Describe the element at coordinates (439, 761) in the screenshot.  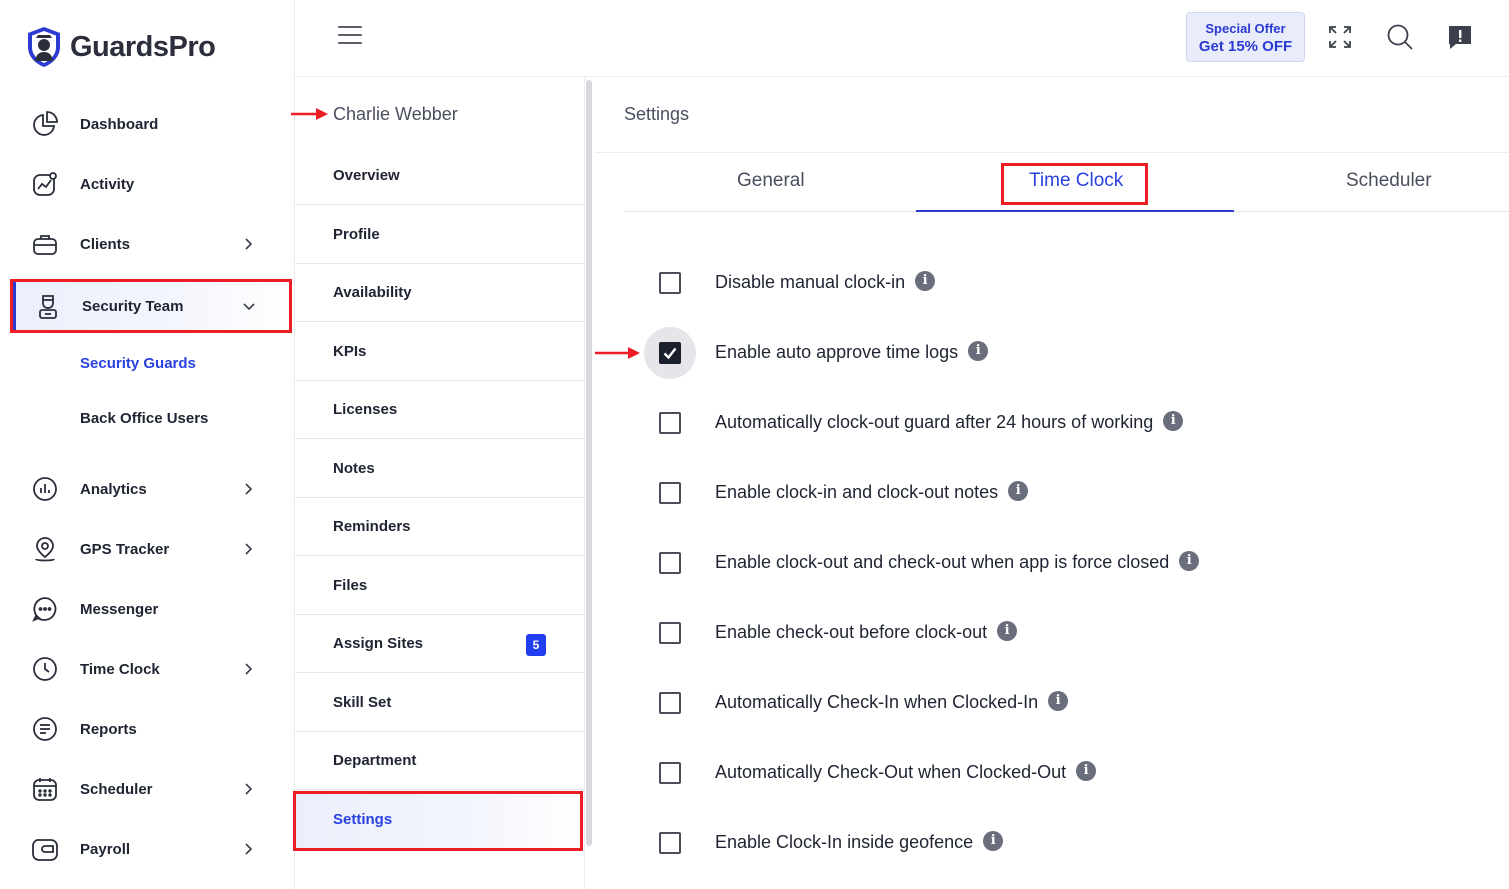
I see `profile-menu-department: Department` at that location.